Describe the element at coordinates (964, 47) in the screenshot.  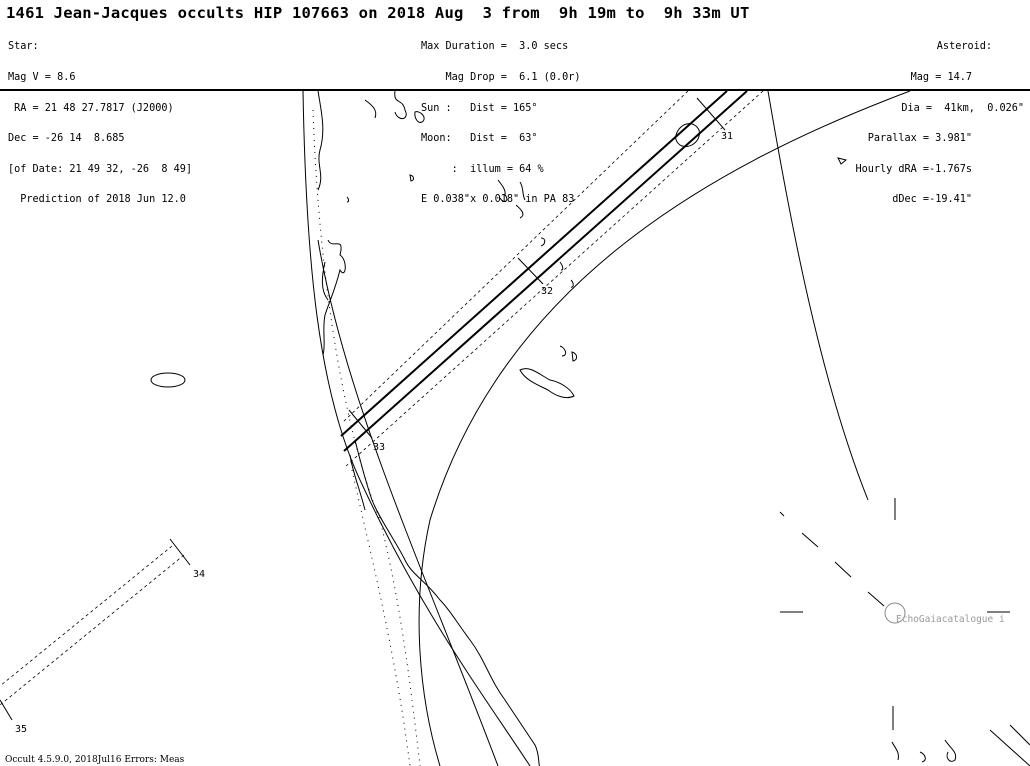
I see `asteroid-line: Asteroid:` at that location.